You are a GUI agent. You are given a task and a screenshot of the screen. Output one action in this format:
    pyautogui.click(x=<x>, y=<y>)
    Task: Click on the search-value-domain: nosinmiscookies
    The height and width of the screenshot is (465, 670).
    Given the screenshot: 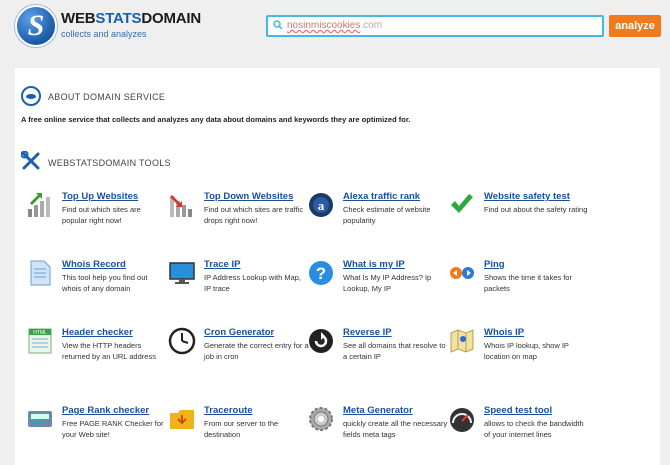 What is the action you would take?
    pyautogui.click(x=324, y=25)
    